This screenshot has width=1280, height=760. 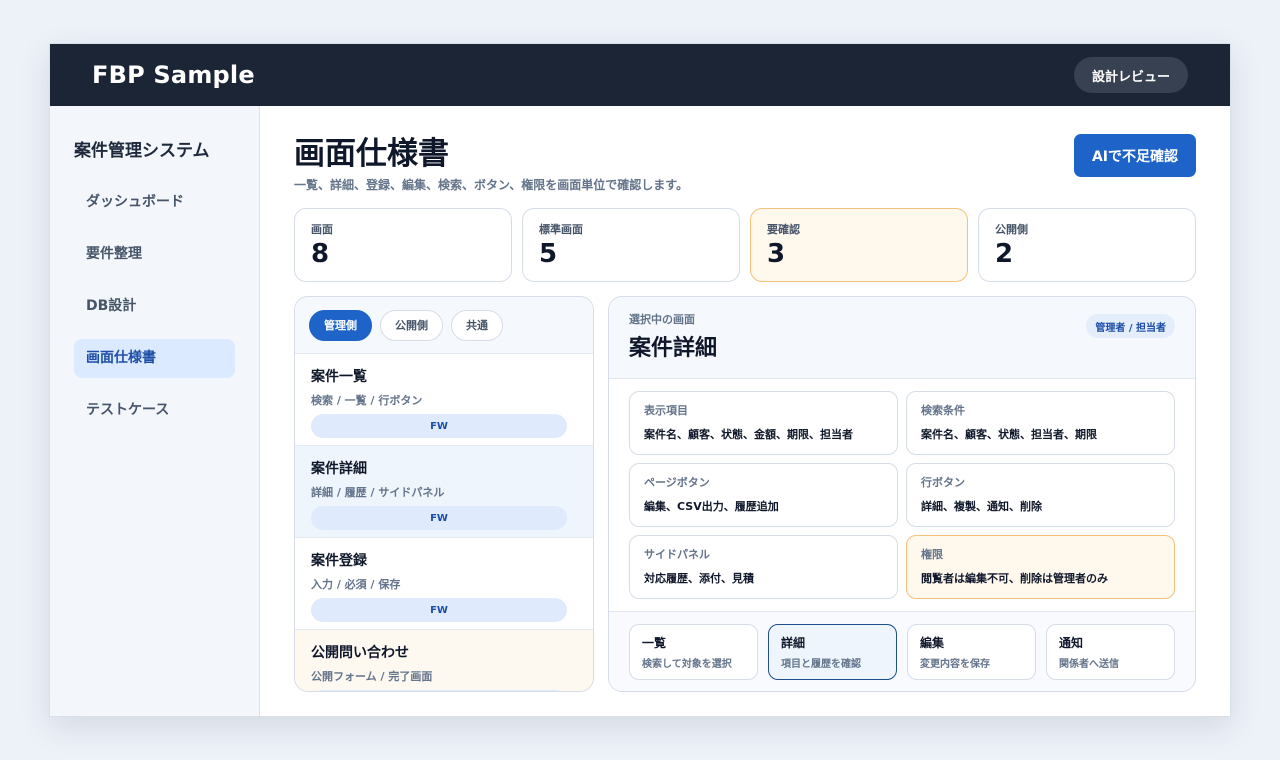 I want to click on spec-label: 表示項目, so click(x=666, y=410).